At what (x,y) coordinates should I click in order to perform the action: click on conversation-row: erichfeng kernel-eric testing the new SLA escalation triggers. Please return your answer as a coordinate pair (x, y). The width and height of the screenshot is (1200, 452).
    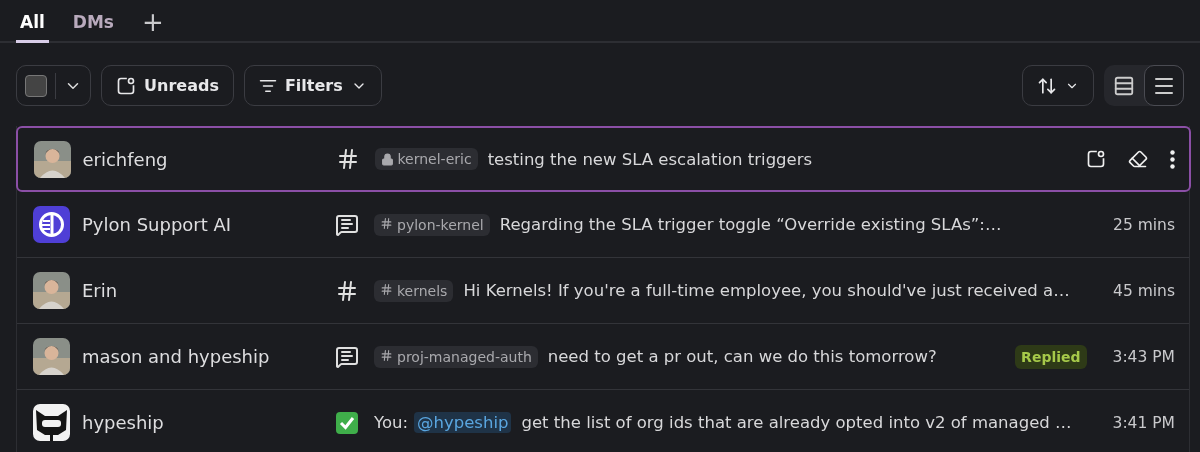
    Looking at the image, I should click on (603, 159).